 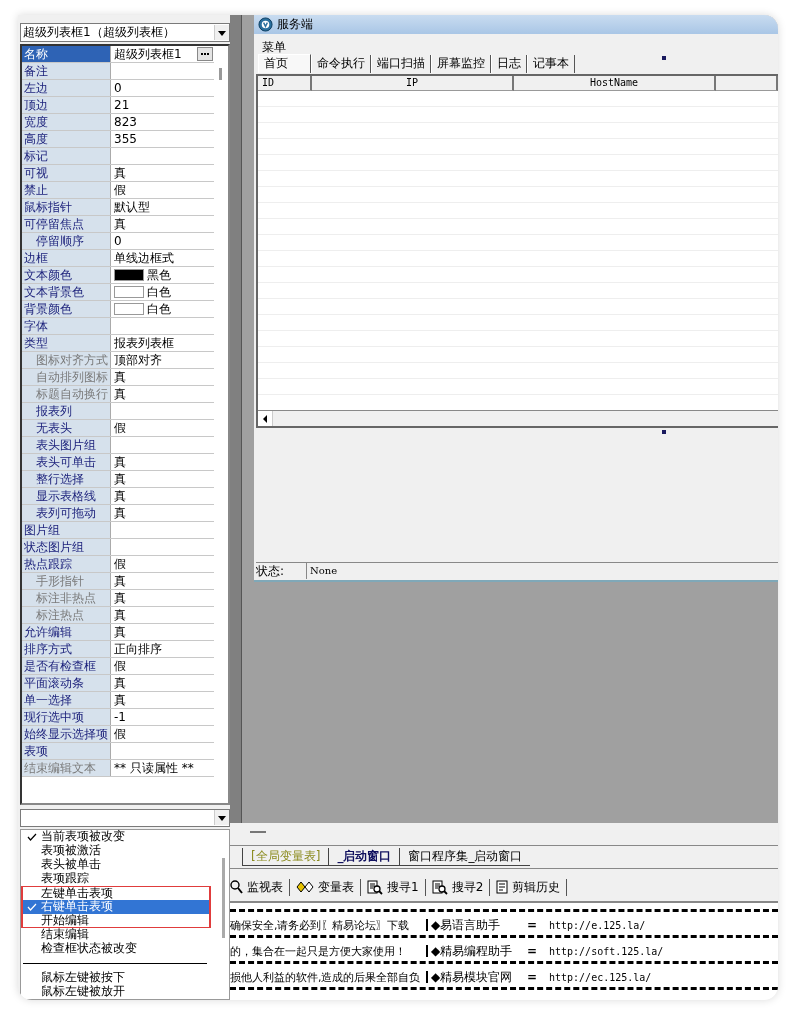 What do you see at coordinates (66, 258) in the screenshot?
I see `property-name: 边框` at bounding box center [66, 258].